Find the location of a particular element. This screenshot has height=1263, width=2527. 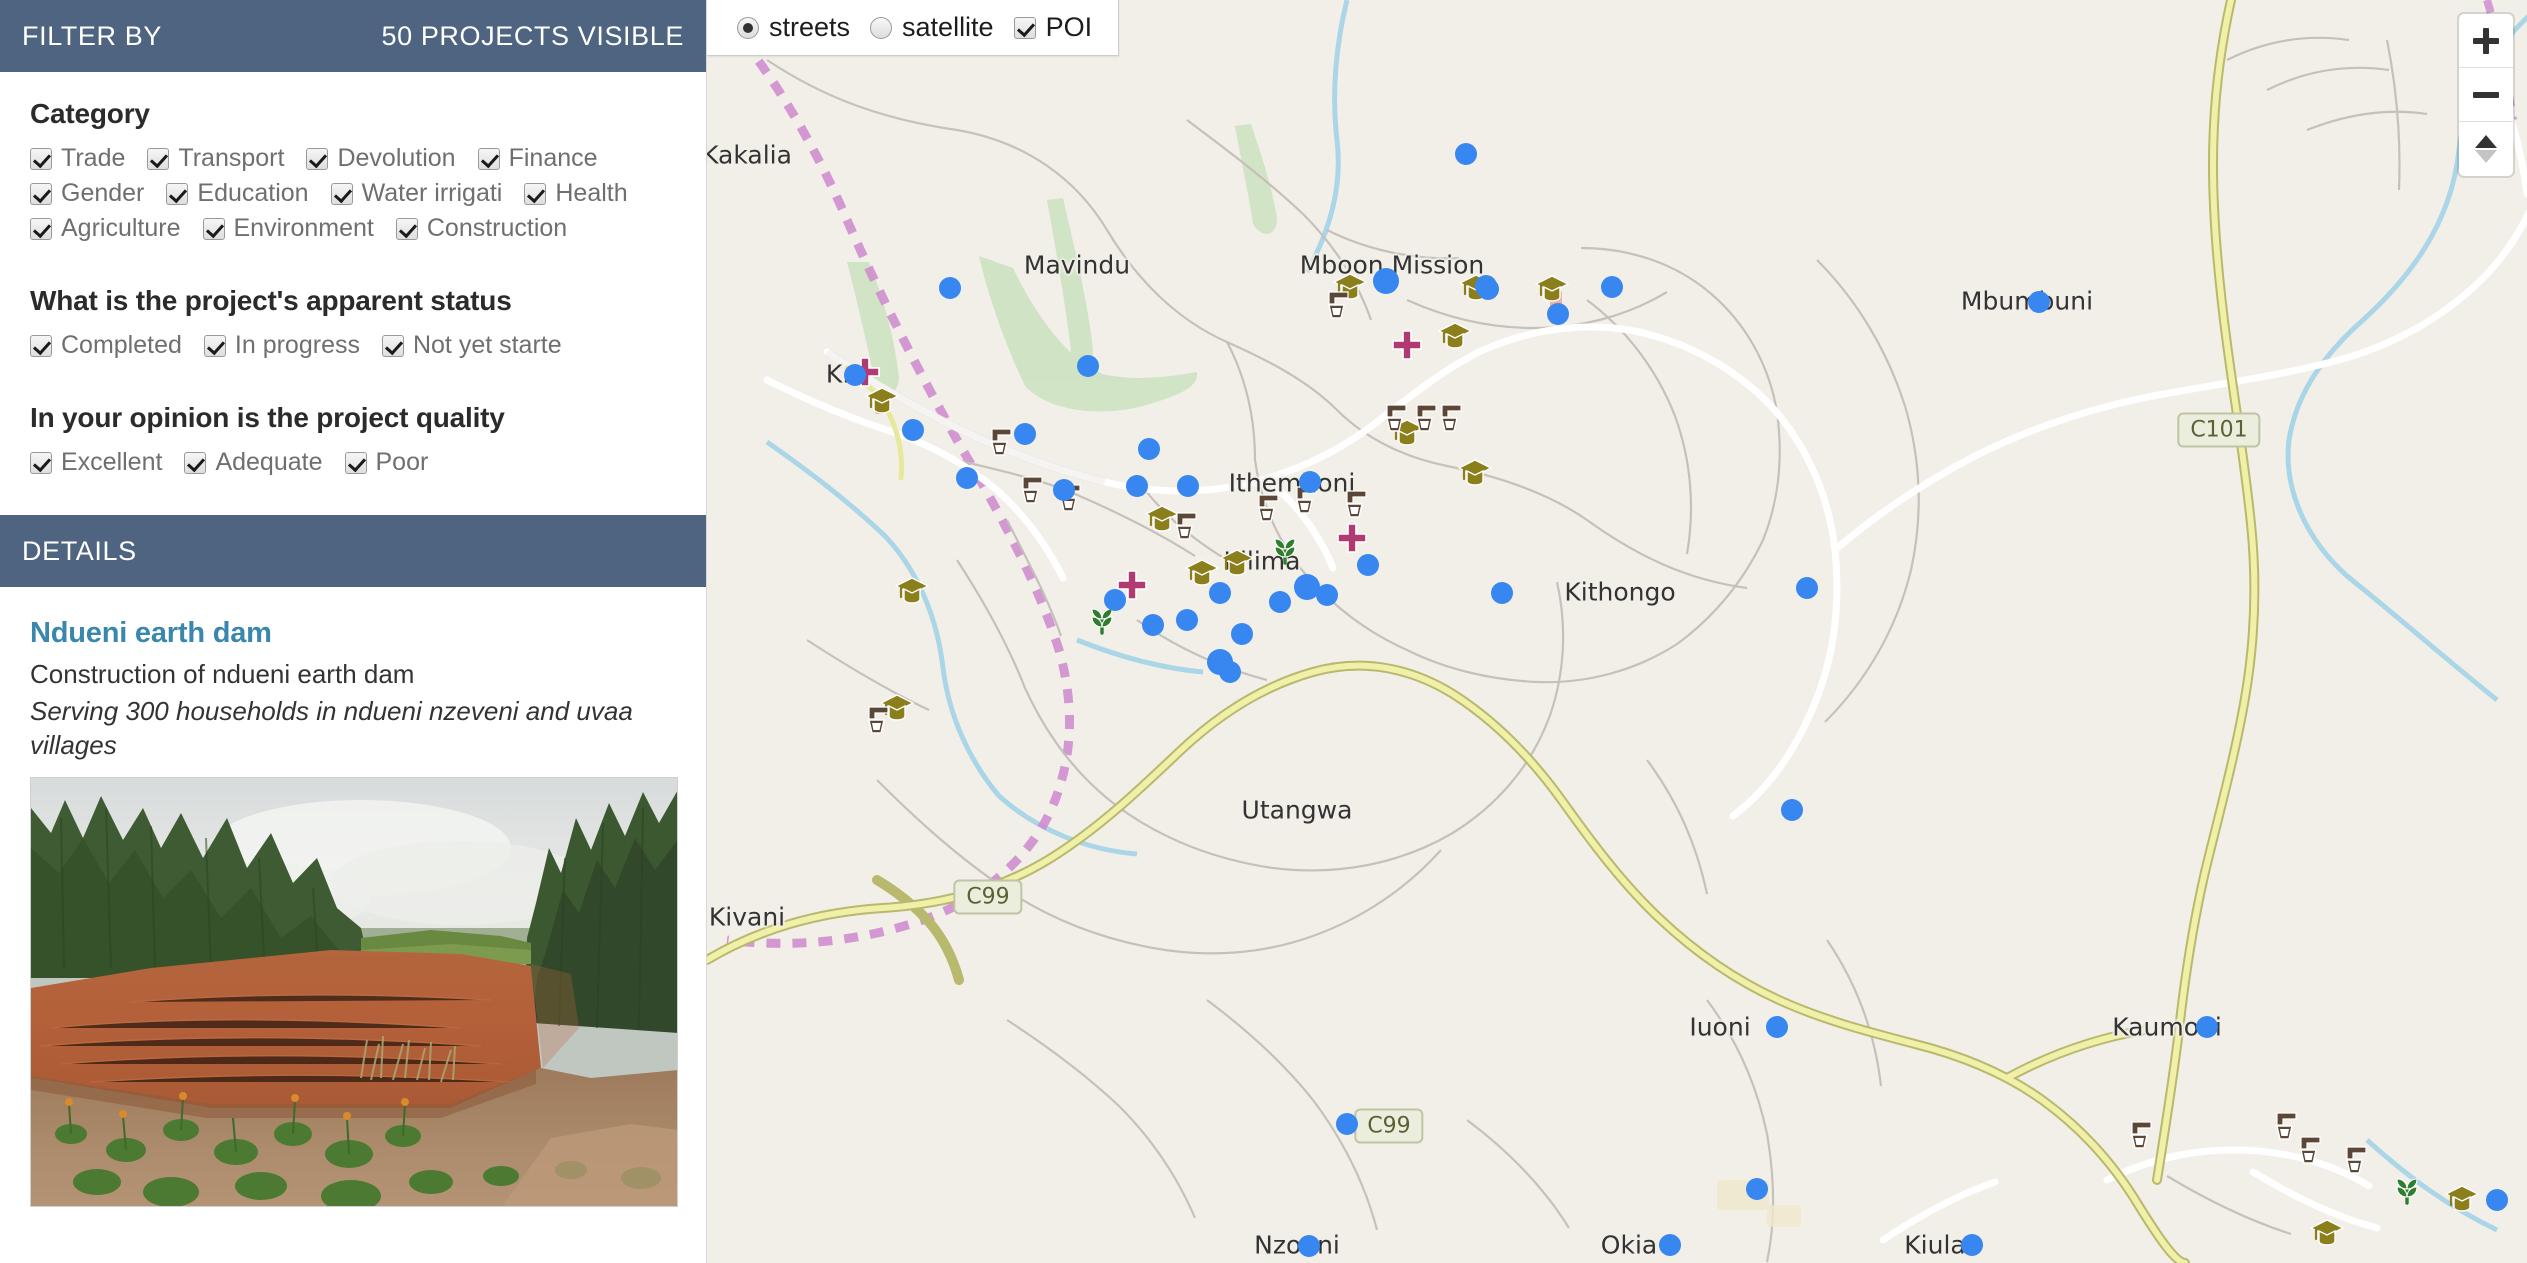

filter-option-gender: Gender is located at coordinates (87, 193).